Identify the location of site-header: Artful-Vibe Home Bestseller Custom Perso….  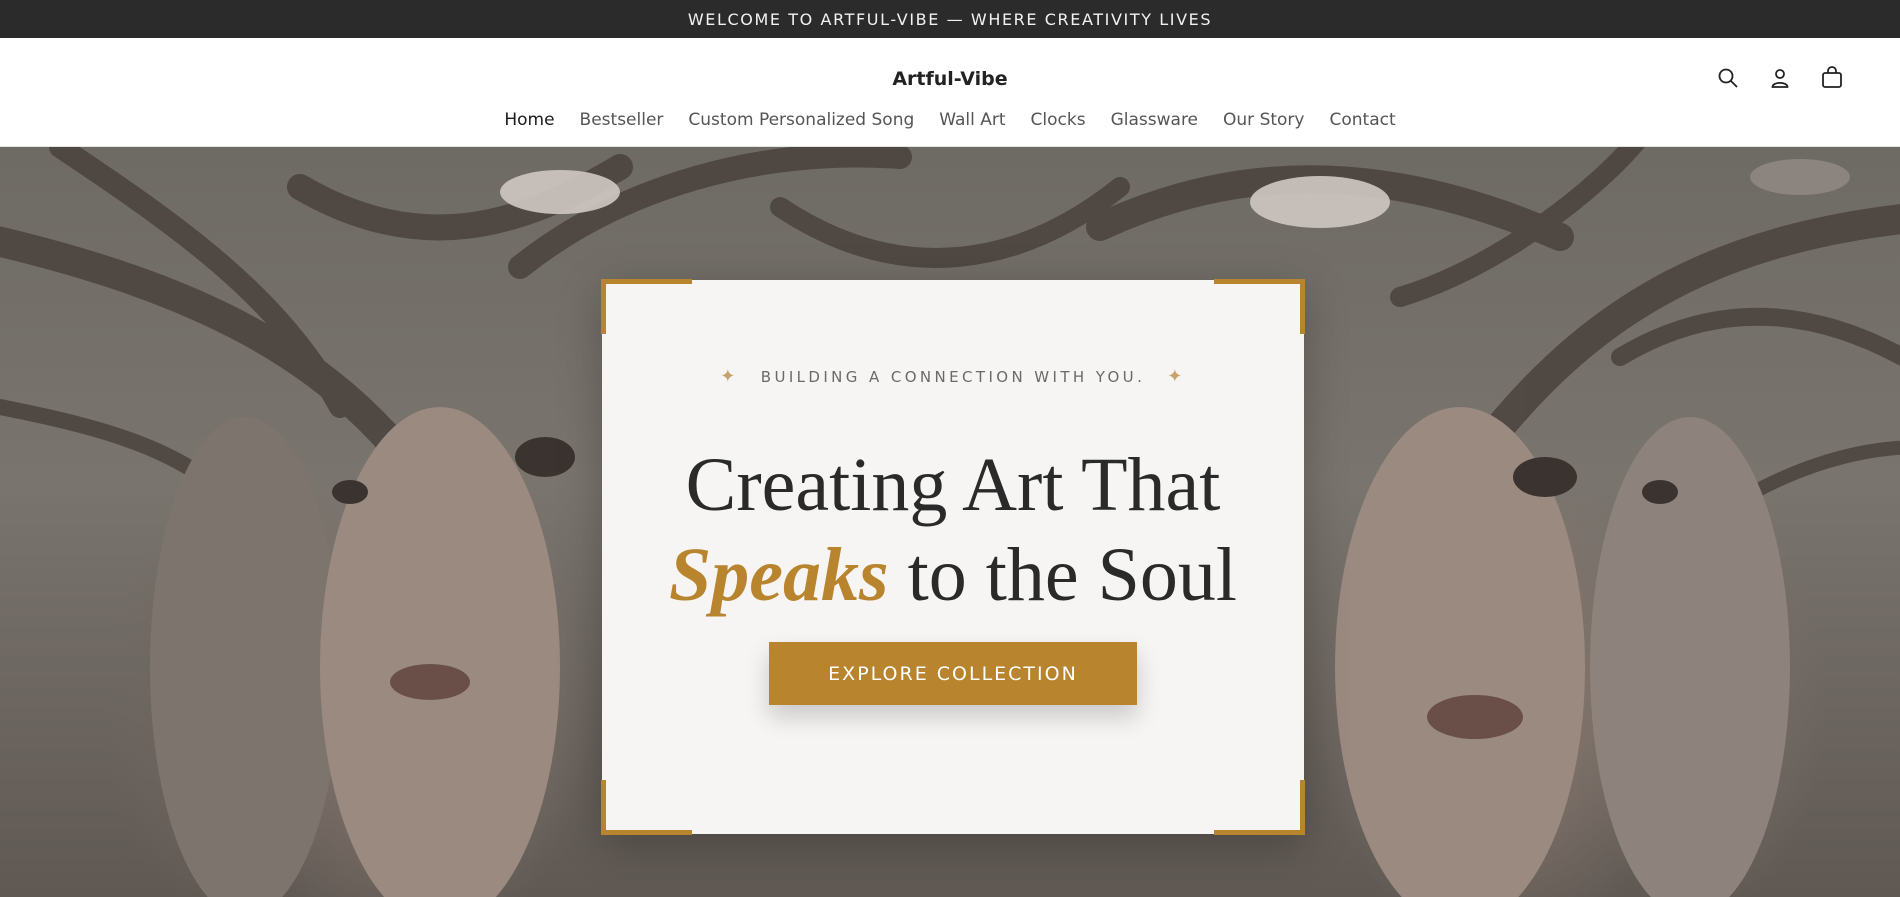
(950, 92).